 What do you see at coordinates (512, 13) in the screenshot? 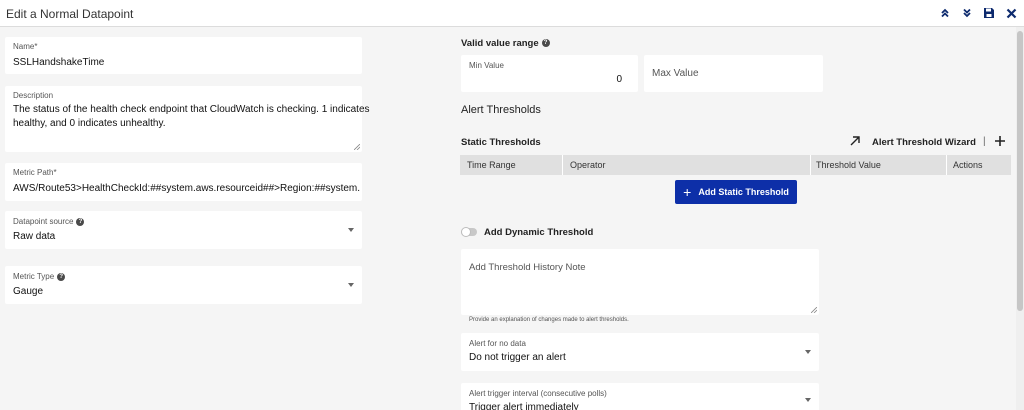
I see `dialog-header: Edit a Normal Datapoint` at bounding box center [512, 13].